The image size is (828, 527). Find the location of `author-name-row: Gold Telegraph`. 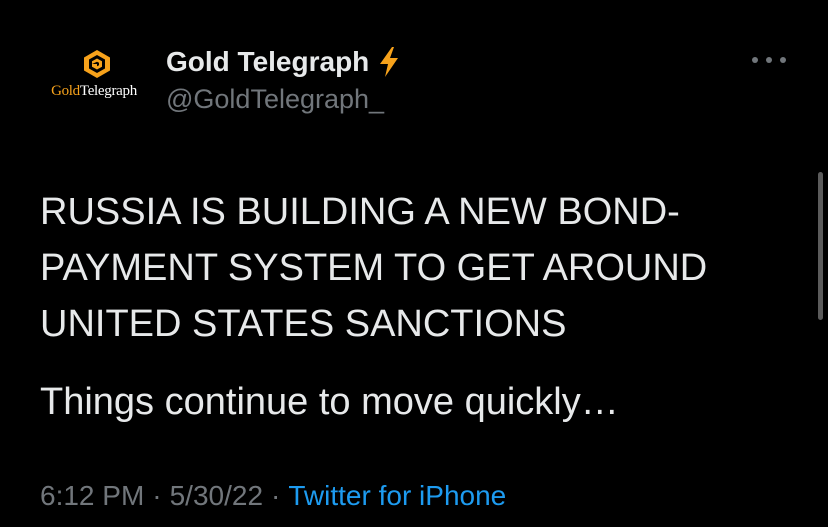

author-name-row: Gold Telegraph is located at coordinates (283, 62).